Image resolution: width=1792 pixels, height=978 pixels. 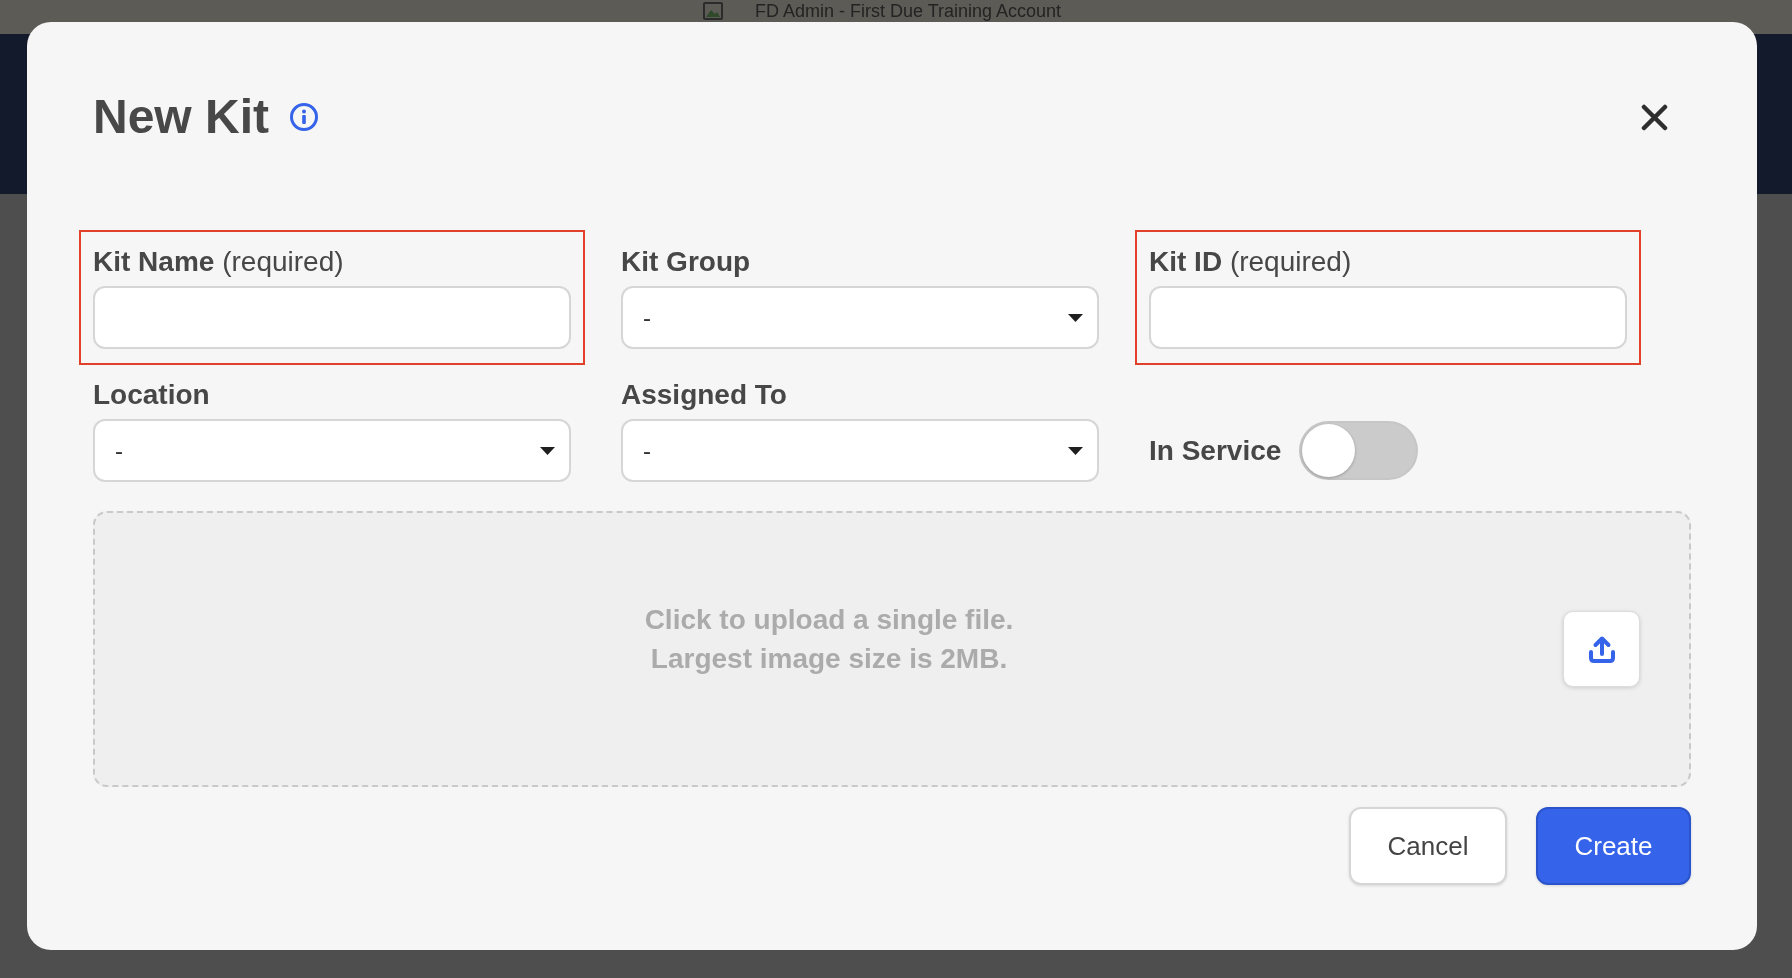 What do you see at coordinates (152, 395) in the screenshot?
I see `field-label: Location` at bounding box center [152, 395].